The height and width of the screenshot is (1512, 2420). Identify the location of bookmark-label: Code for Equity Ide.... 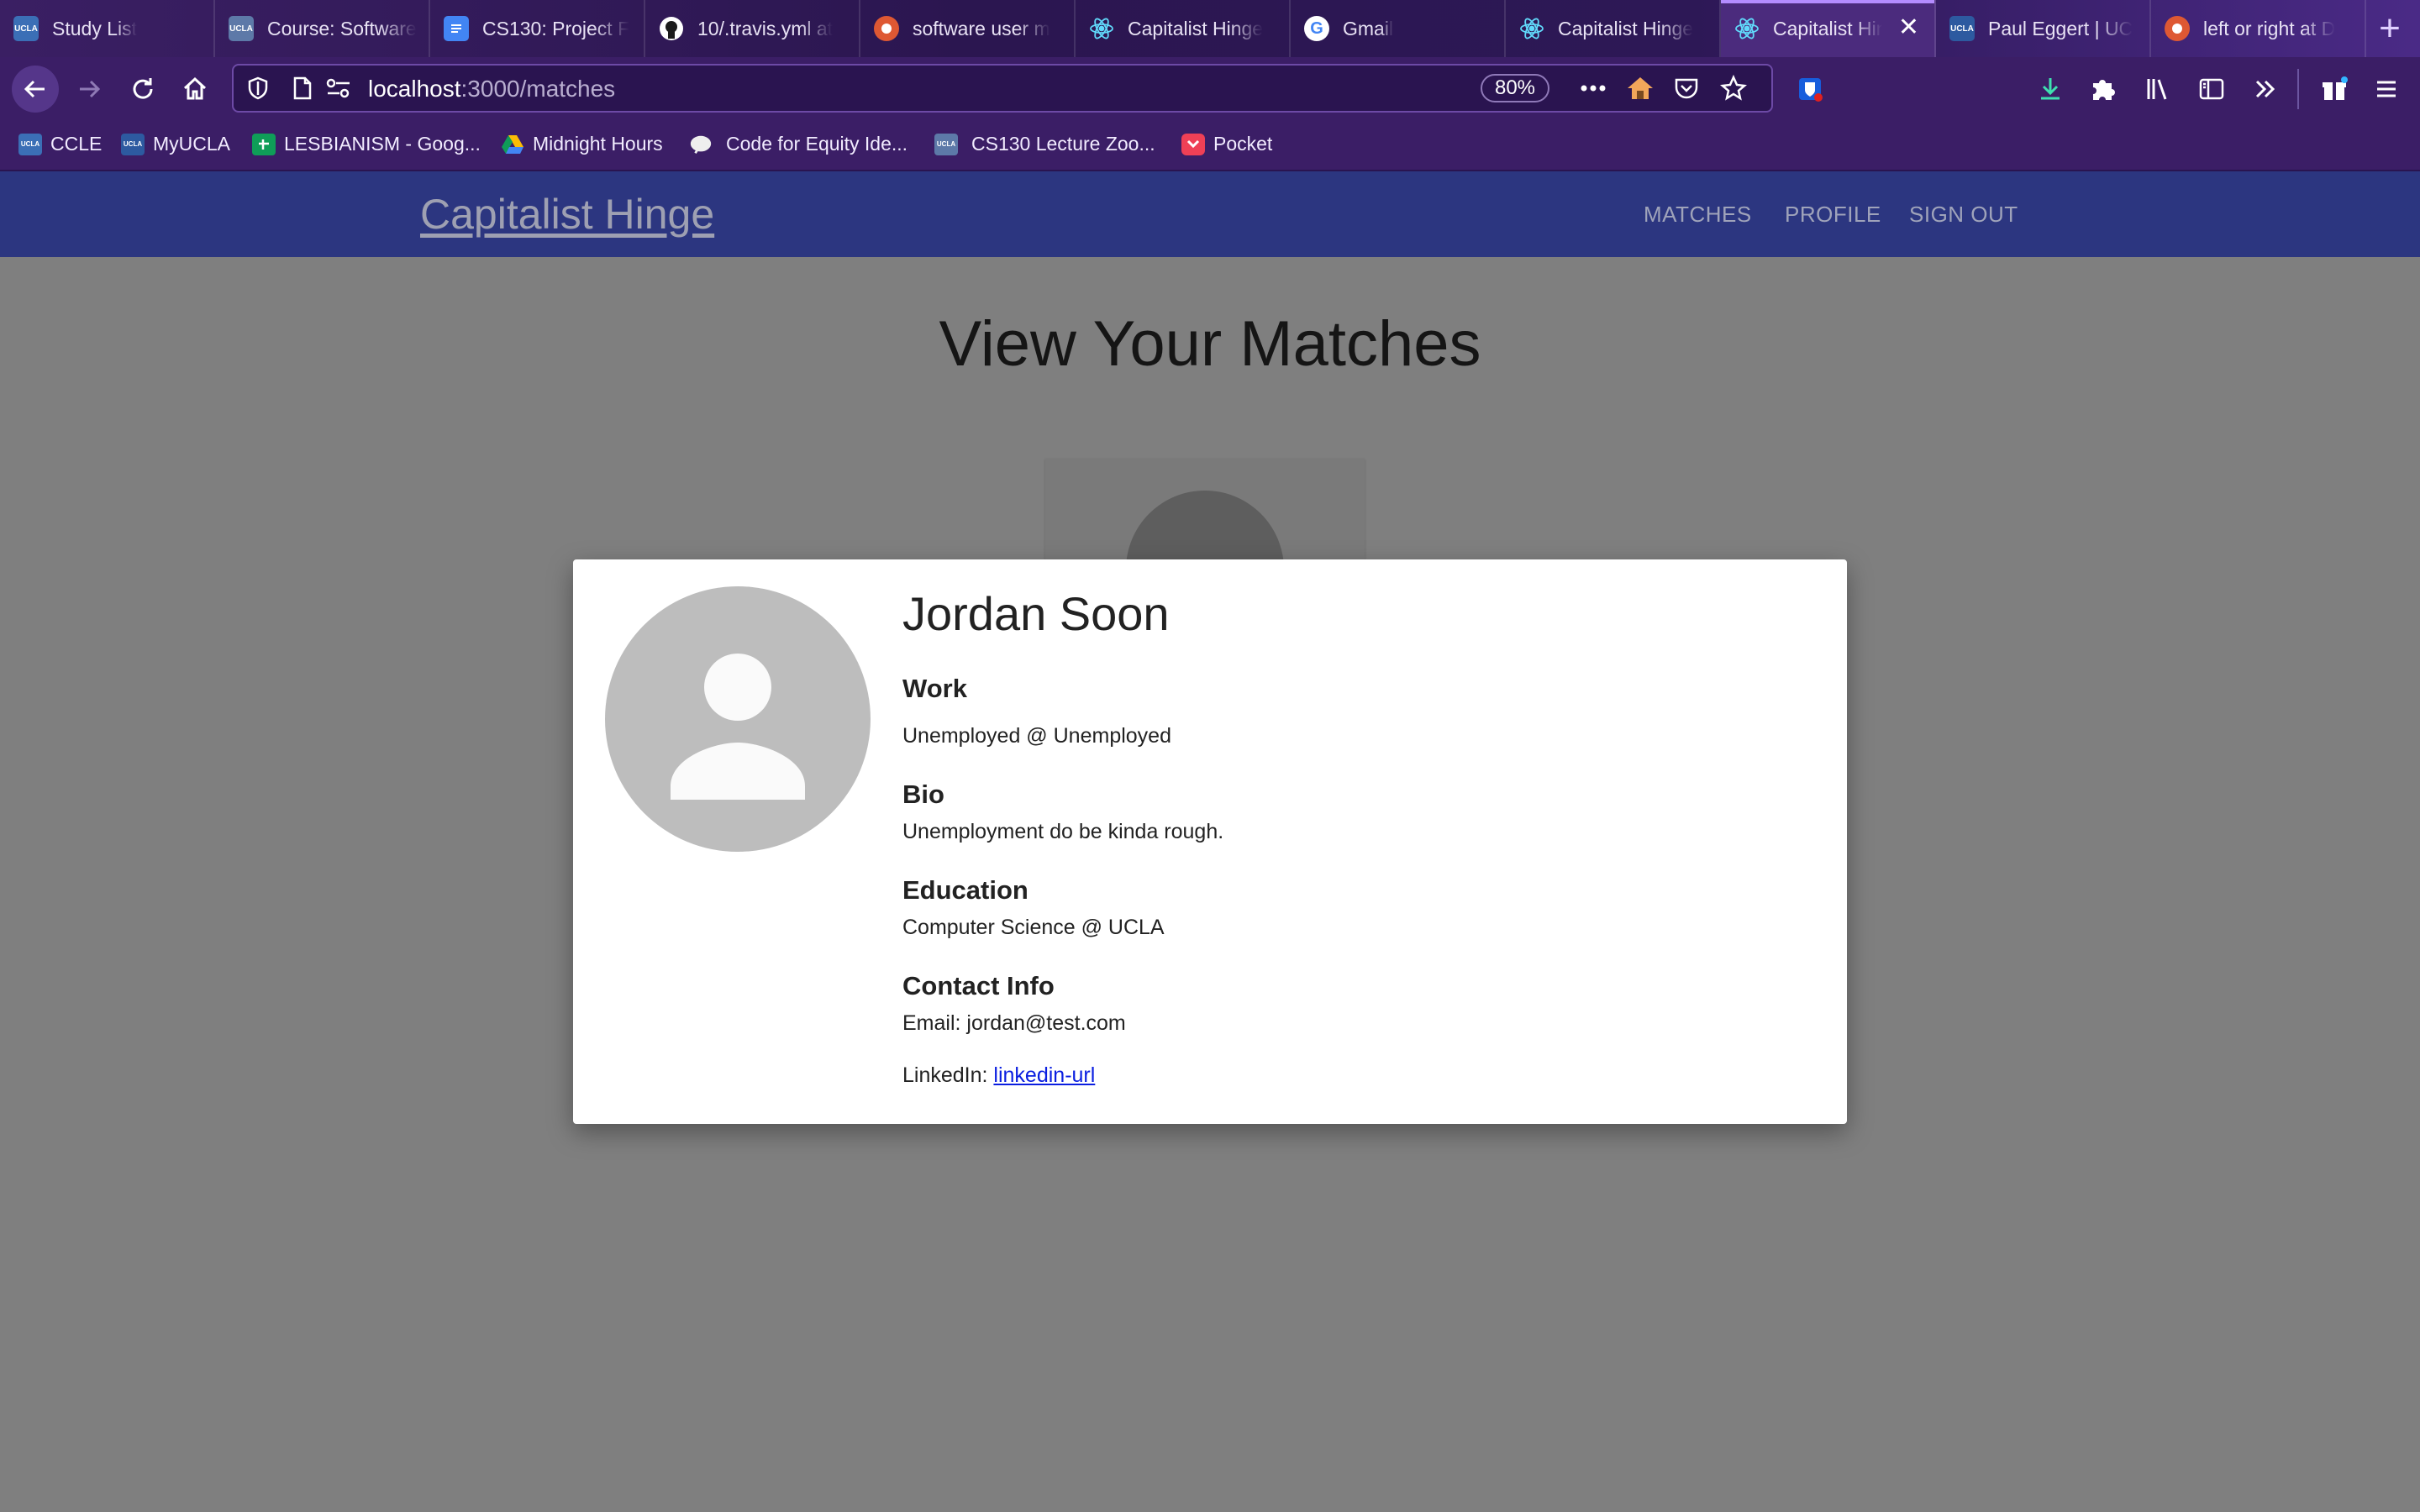
(817, 144).